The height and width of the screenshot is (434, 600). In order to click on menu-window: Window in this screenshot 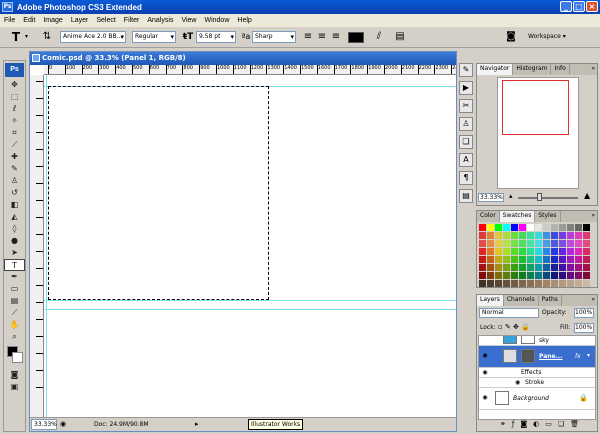, I will do `click(216, 20)`.